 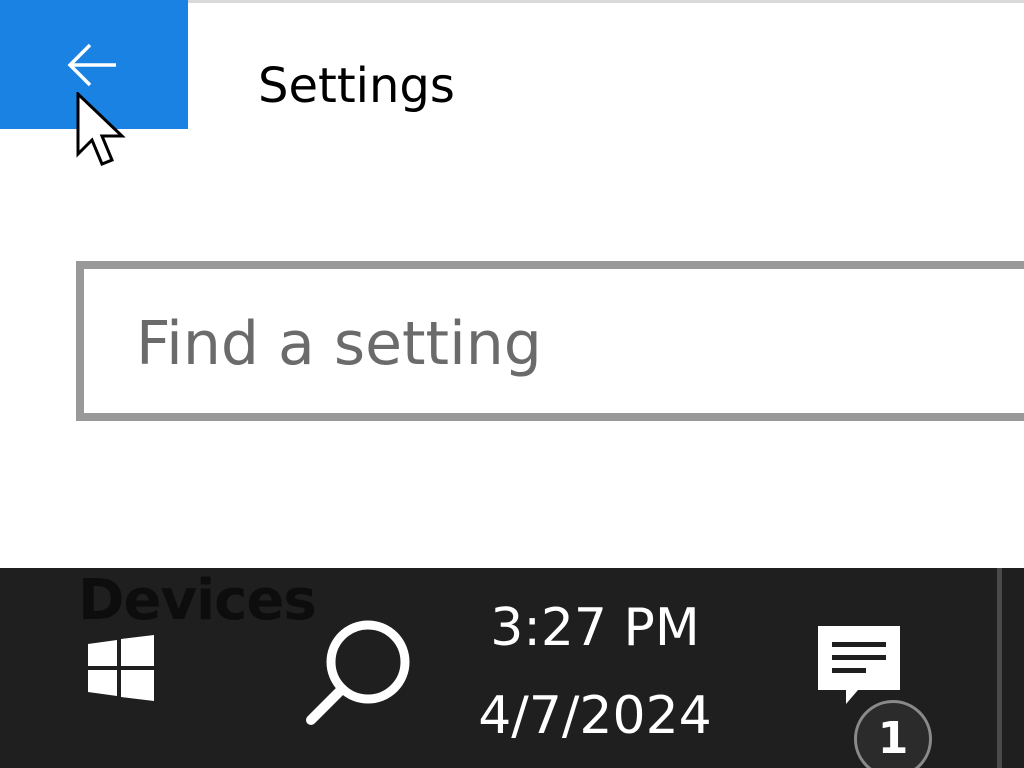 What do you see at coordinates (859, 665) in the screenshot?
I see `message-icon` at bounding box center [859, 665].